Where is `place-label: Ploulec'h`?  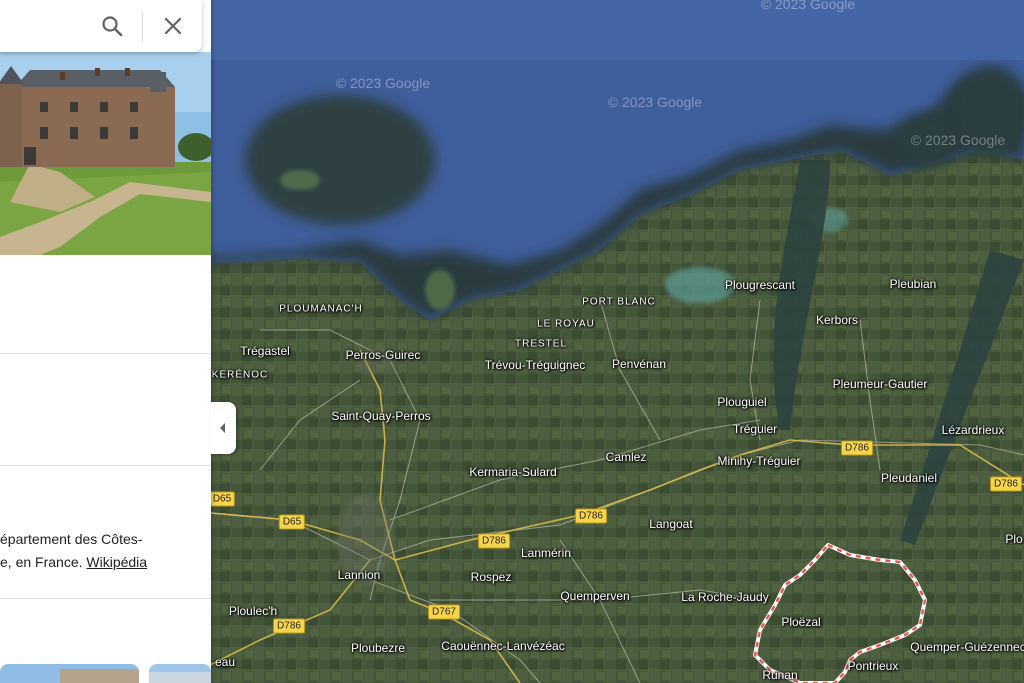 place-label: Ploulec'h is located at coordinates (253, 611).